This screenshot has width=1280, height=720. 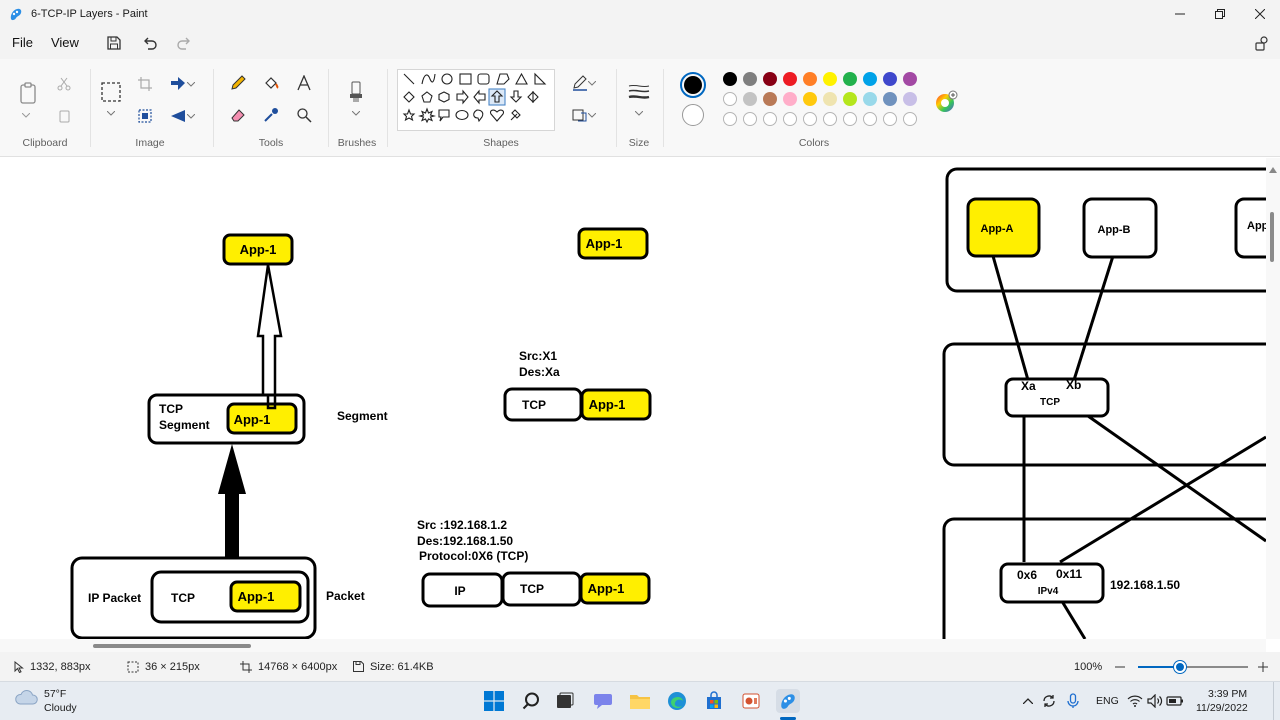 I want to click on crop-button, so click(x=145, y=84).